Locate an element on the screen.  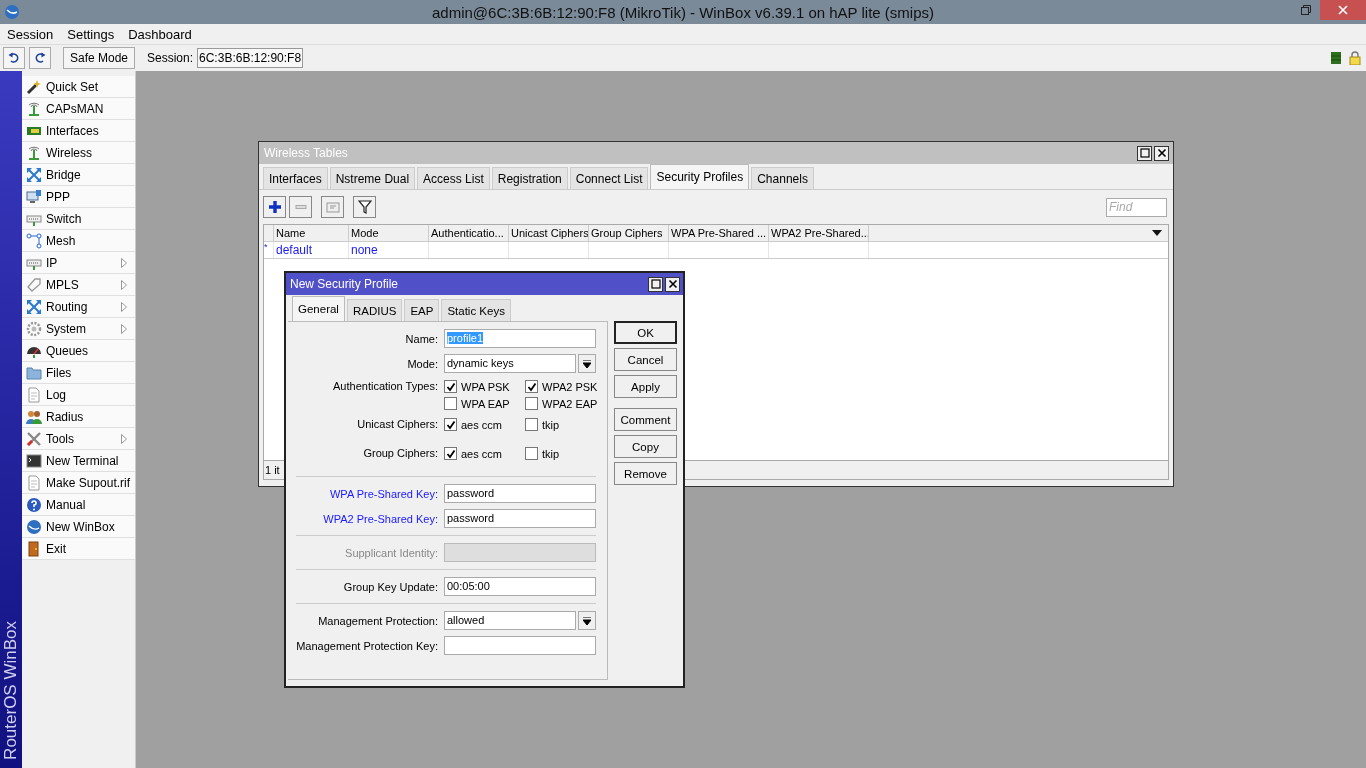
field-label: WPA Pre-Shared Key: is located at coordinates (384, 493).